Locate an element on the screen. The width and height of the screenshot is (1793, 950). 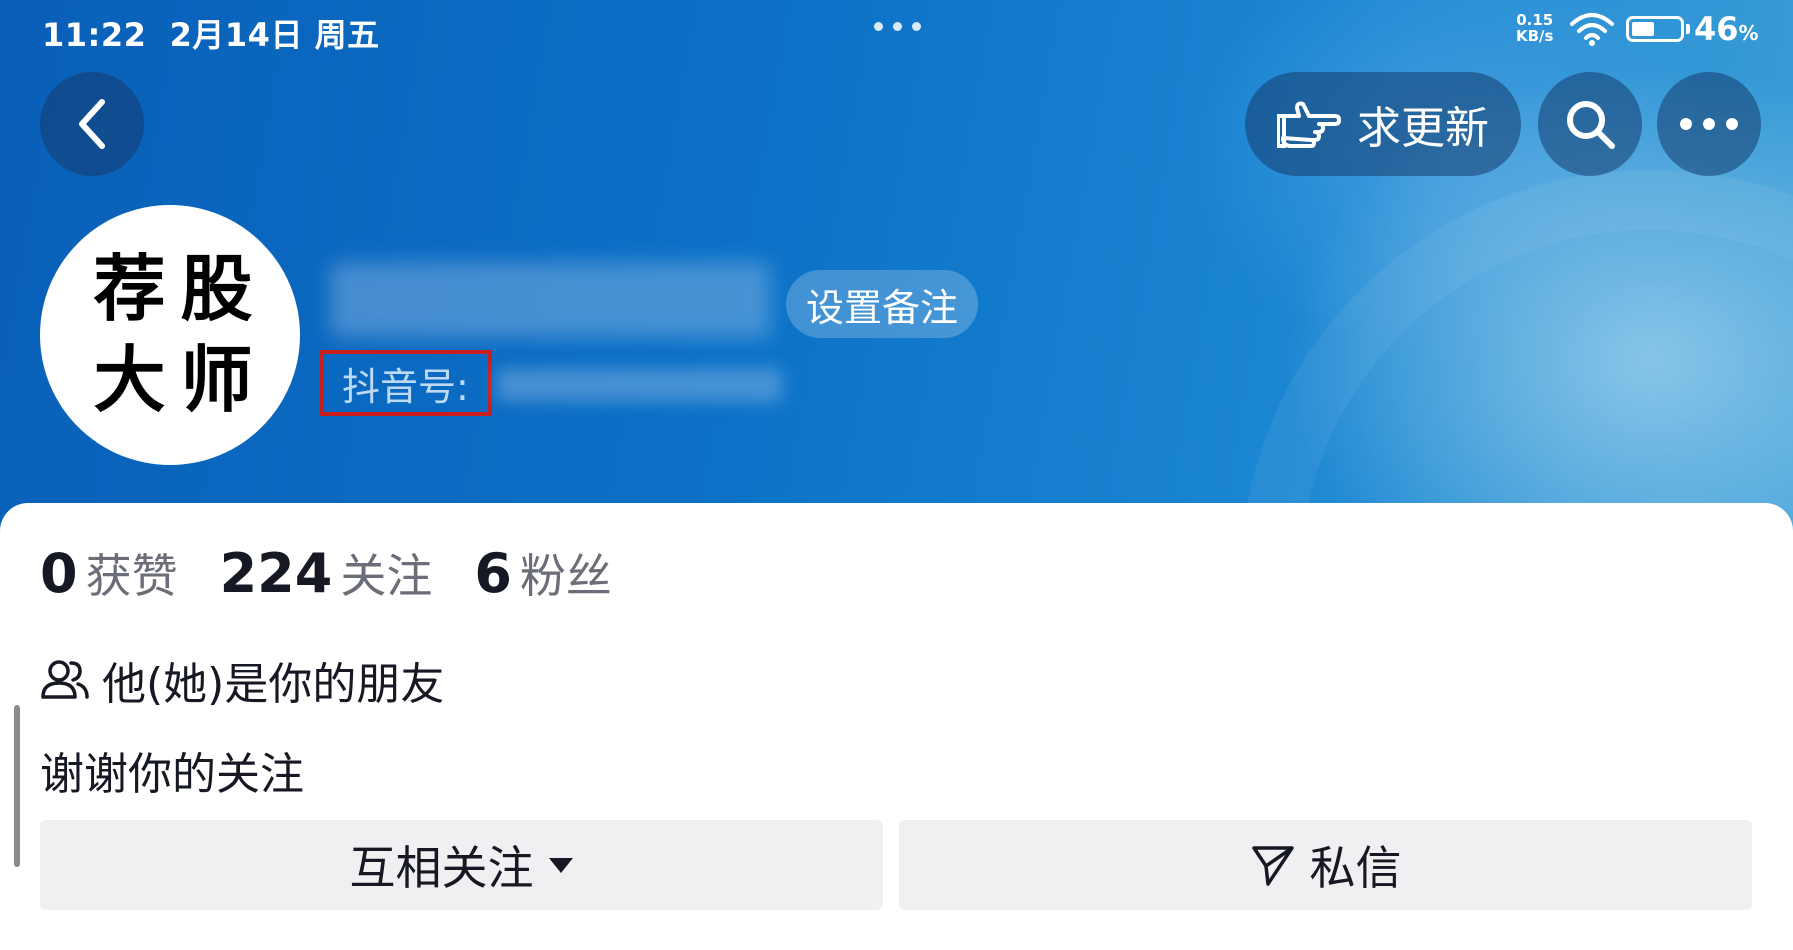
friends-icon is located at coordinates (65, 679).